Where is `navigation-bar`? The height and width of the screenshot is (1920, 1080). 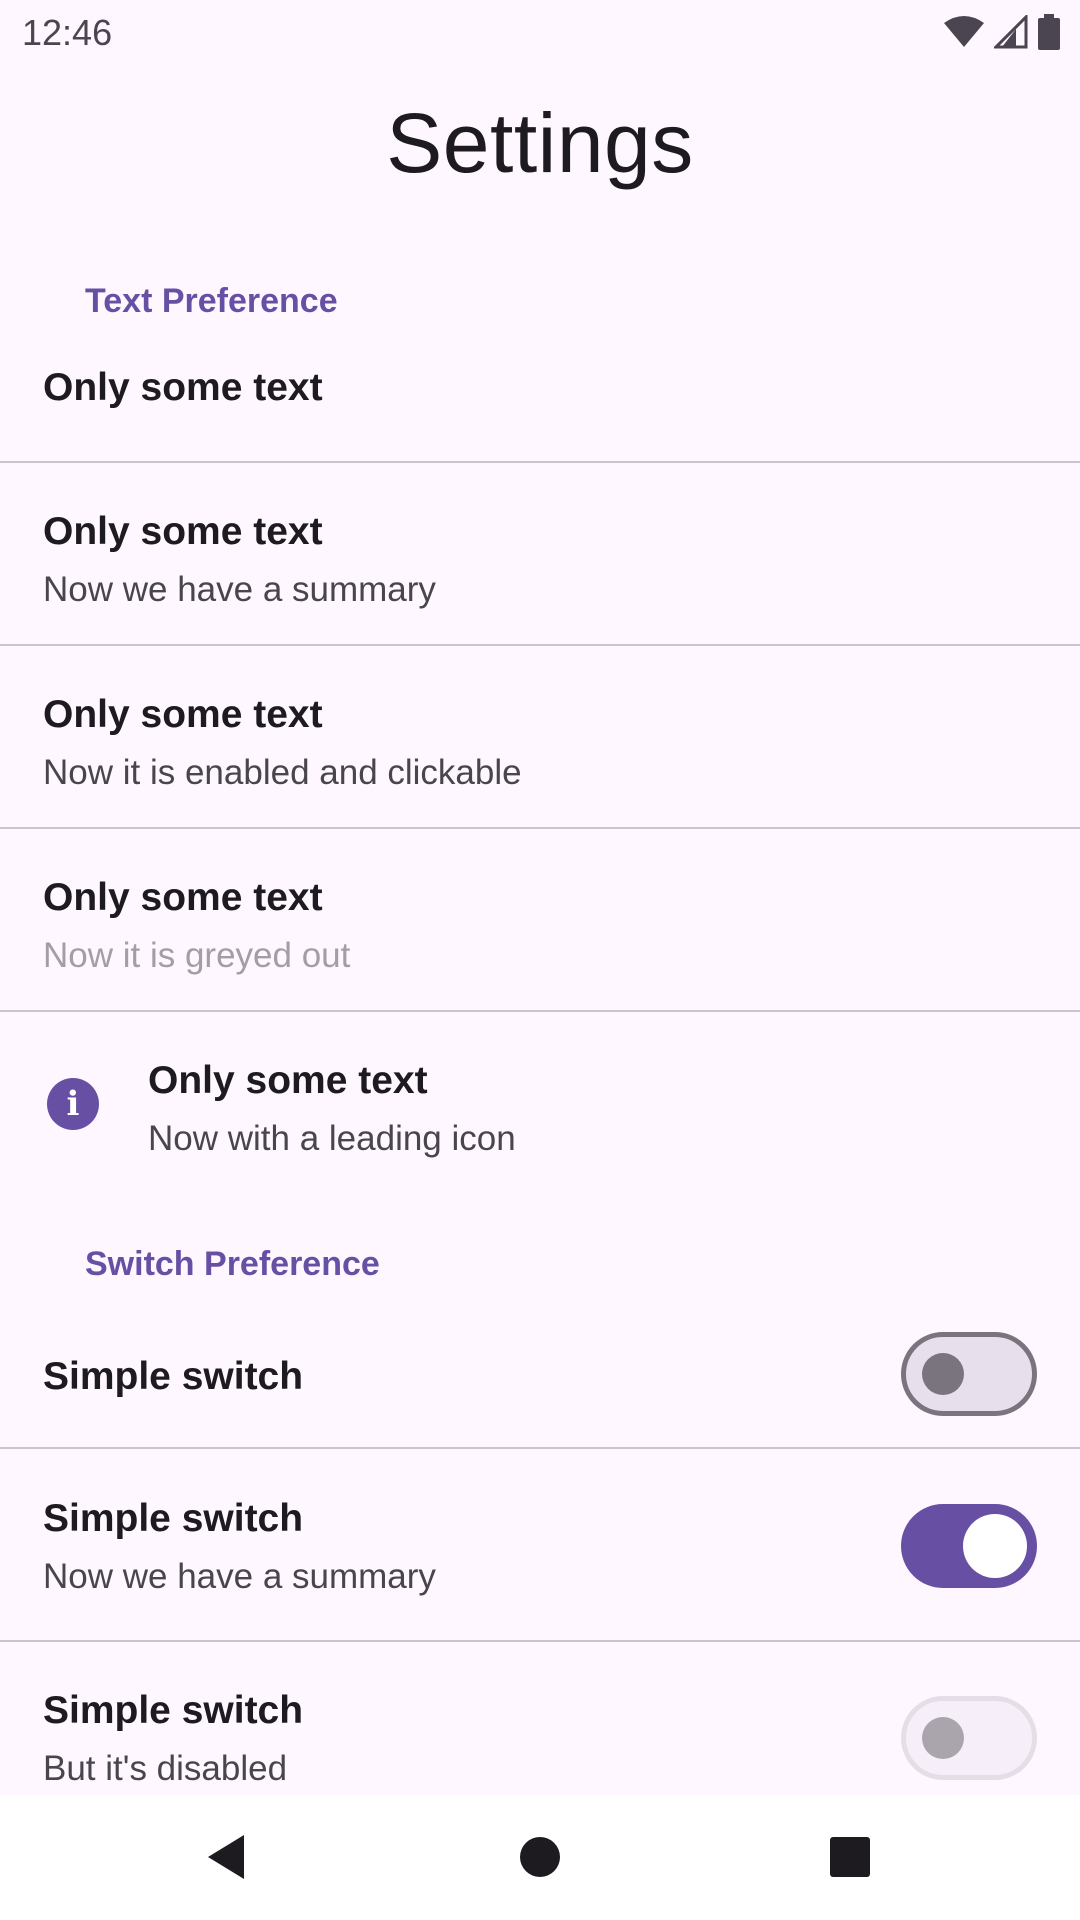 navigation-bar is located at coordinates (540, 1857).